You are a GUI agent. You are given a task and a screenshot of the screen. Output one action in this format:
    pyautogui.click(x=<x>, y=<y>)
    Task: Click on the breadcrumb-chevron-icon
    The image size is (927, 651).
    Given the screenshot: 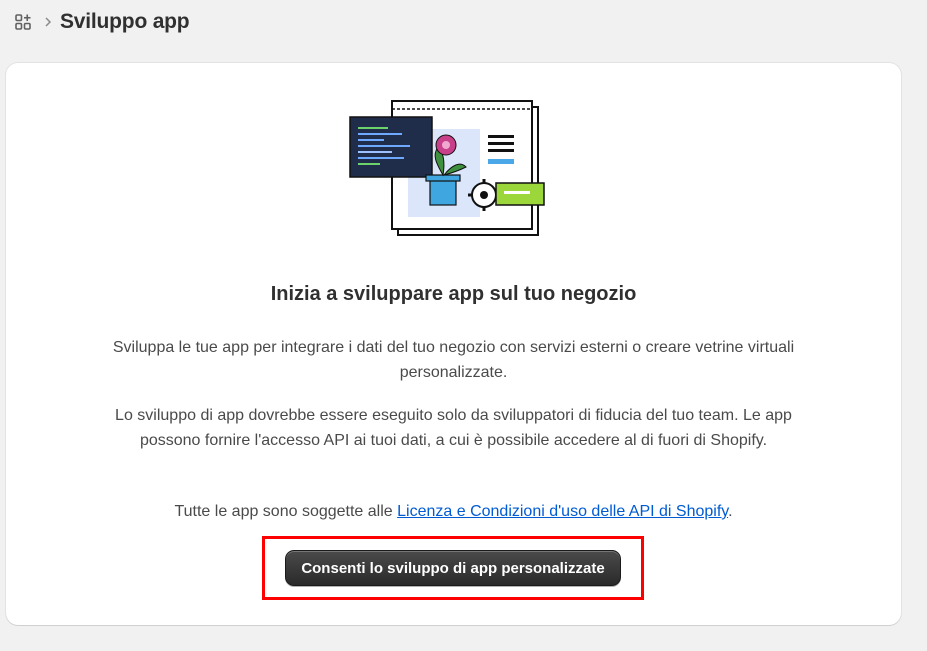 What is the action you would take?
    pyautogui.click(x=48, y=22)
    